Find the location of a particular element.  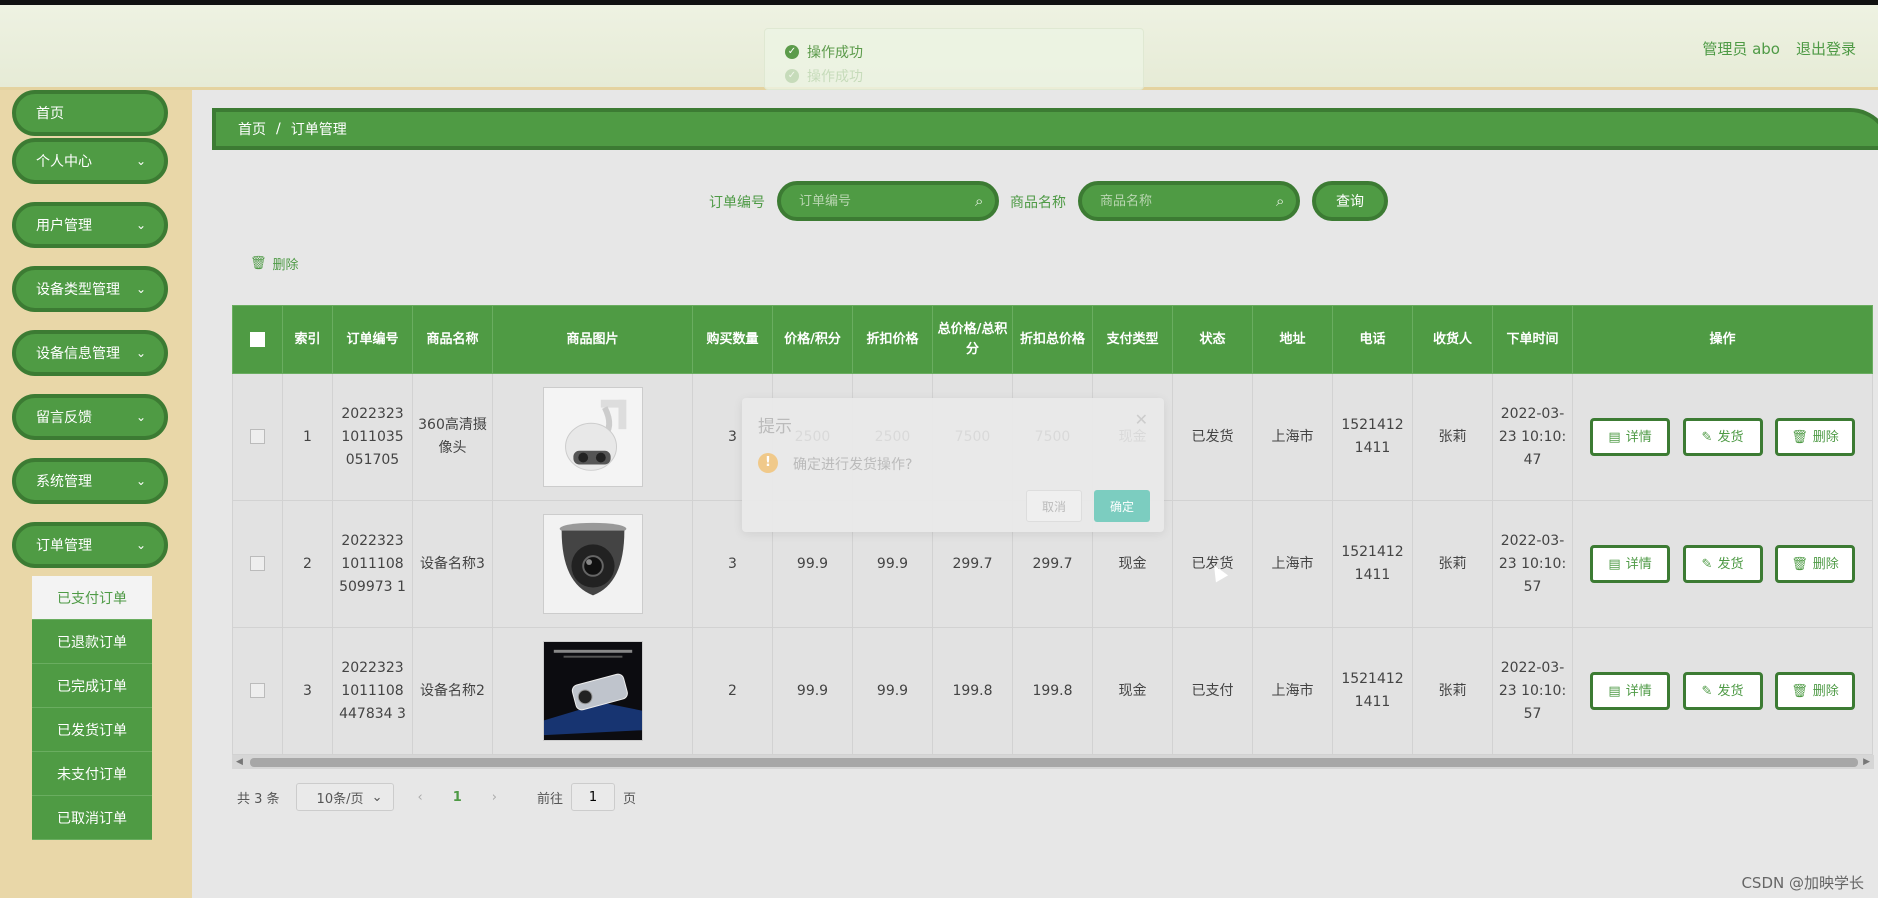

cell-discount-price: 99.9 is located at coordinates (892, 691).